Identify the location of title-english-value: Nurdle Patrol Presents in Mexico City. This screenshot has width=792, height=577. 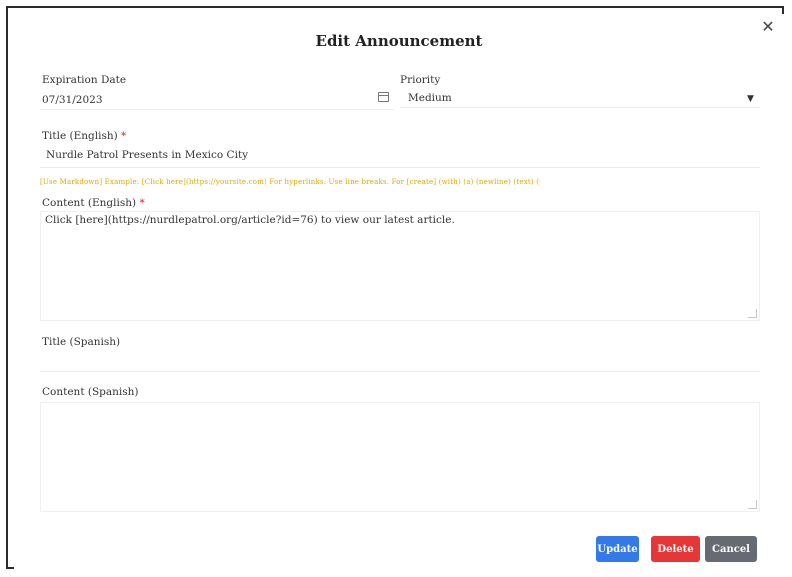
(147, 155).